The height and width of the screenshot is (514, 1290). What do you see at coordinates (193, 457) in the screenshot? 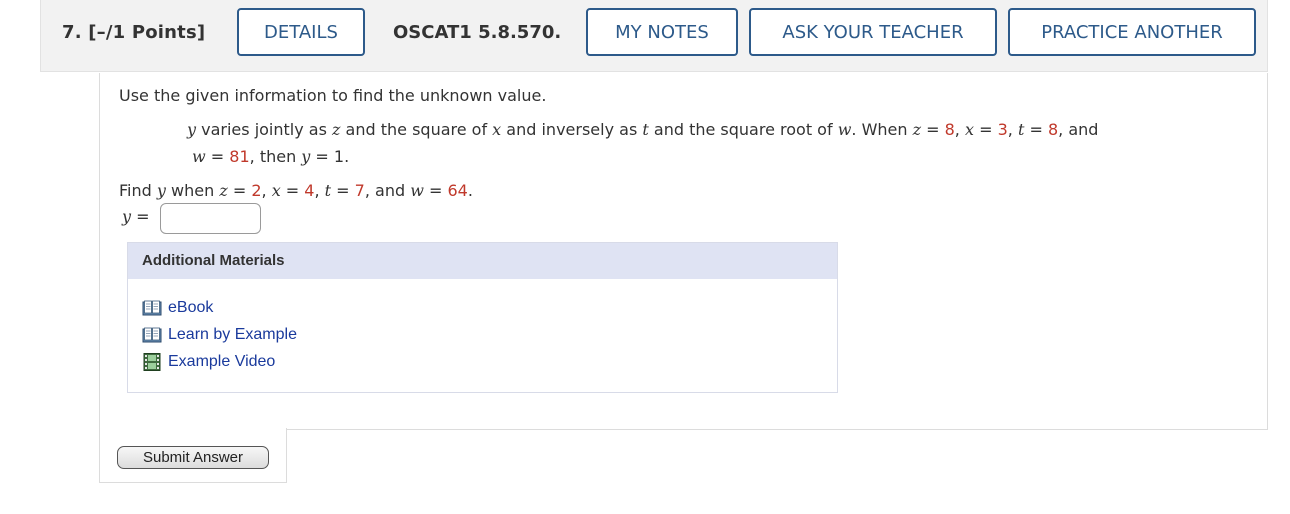
I see `submit-answer-button: Submit Answer` at bounding box center [193, 457].